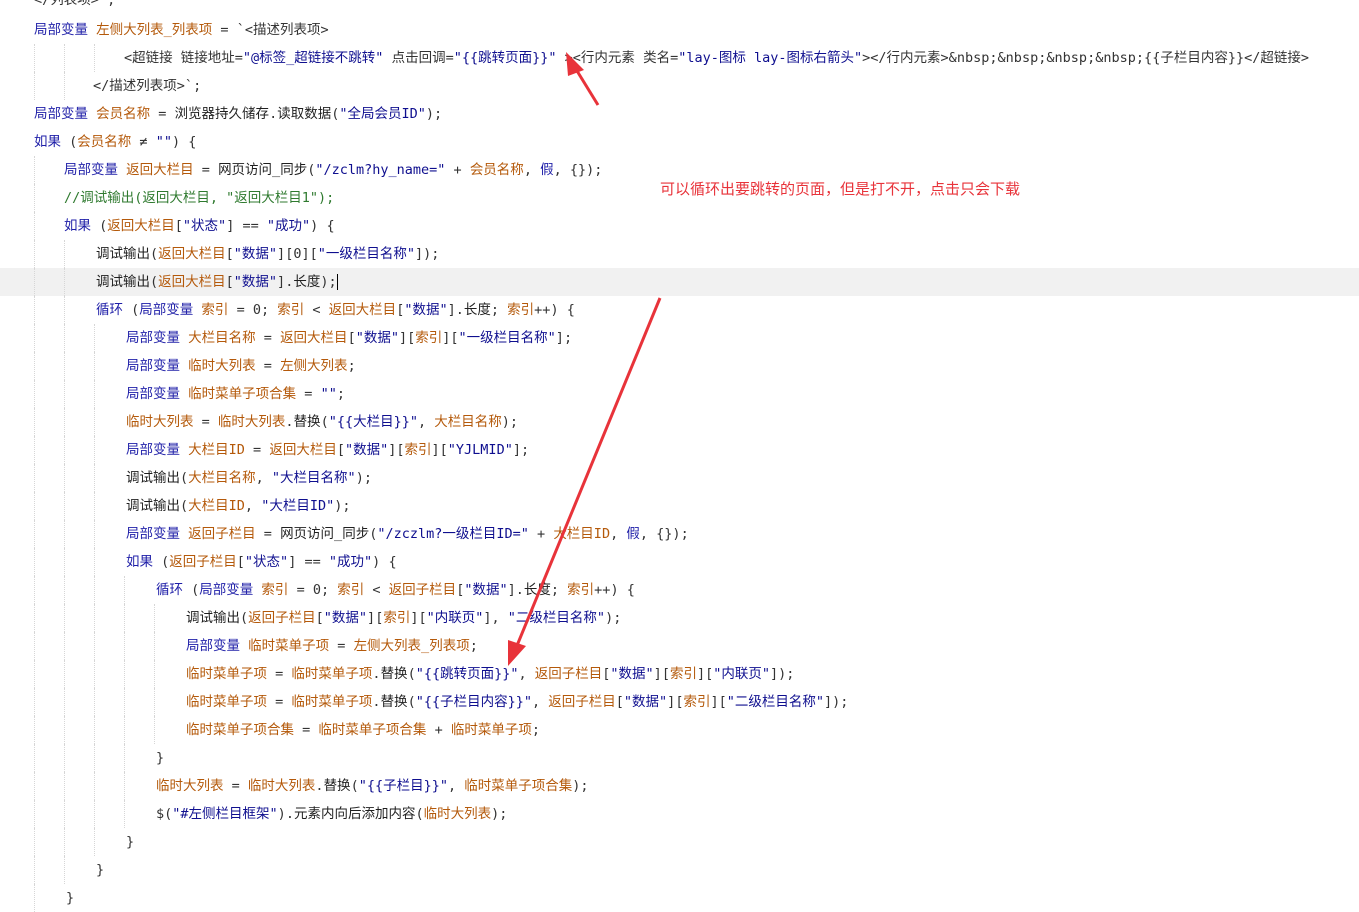  Describe the element at coordinates (679, 30) in the screenshot. I see `code-line: 局部变量 左侧大列表_列表项 = `<描述列表项>` at that location.